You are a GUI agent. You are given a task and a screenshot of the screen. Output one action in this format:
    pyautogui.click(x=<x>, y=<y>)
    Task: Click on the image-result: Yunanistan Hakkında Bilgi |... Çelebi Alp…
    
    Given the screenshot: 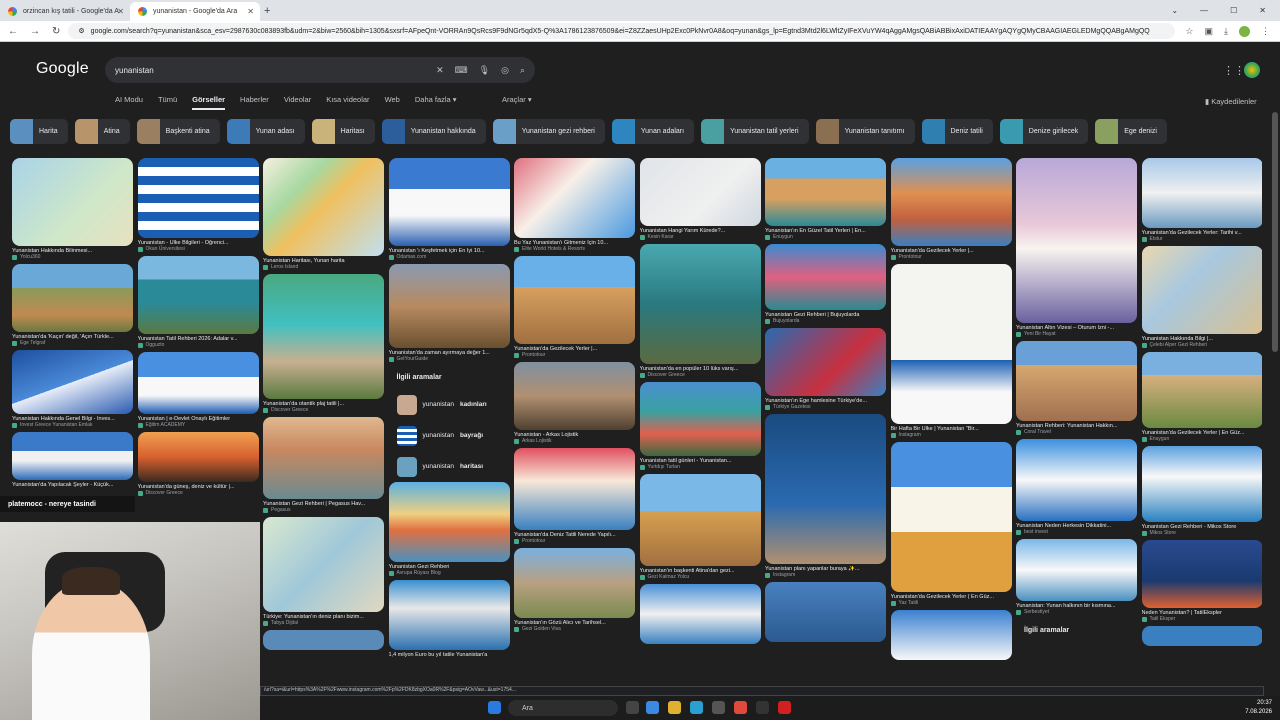 What is the action you would take?
    pyautogui.click(x=1201, y=297)
    